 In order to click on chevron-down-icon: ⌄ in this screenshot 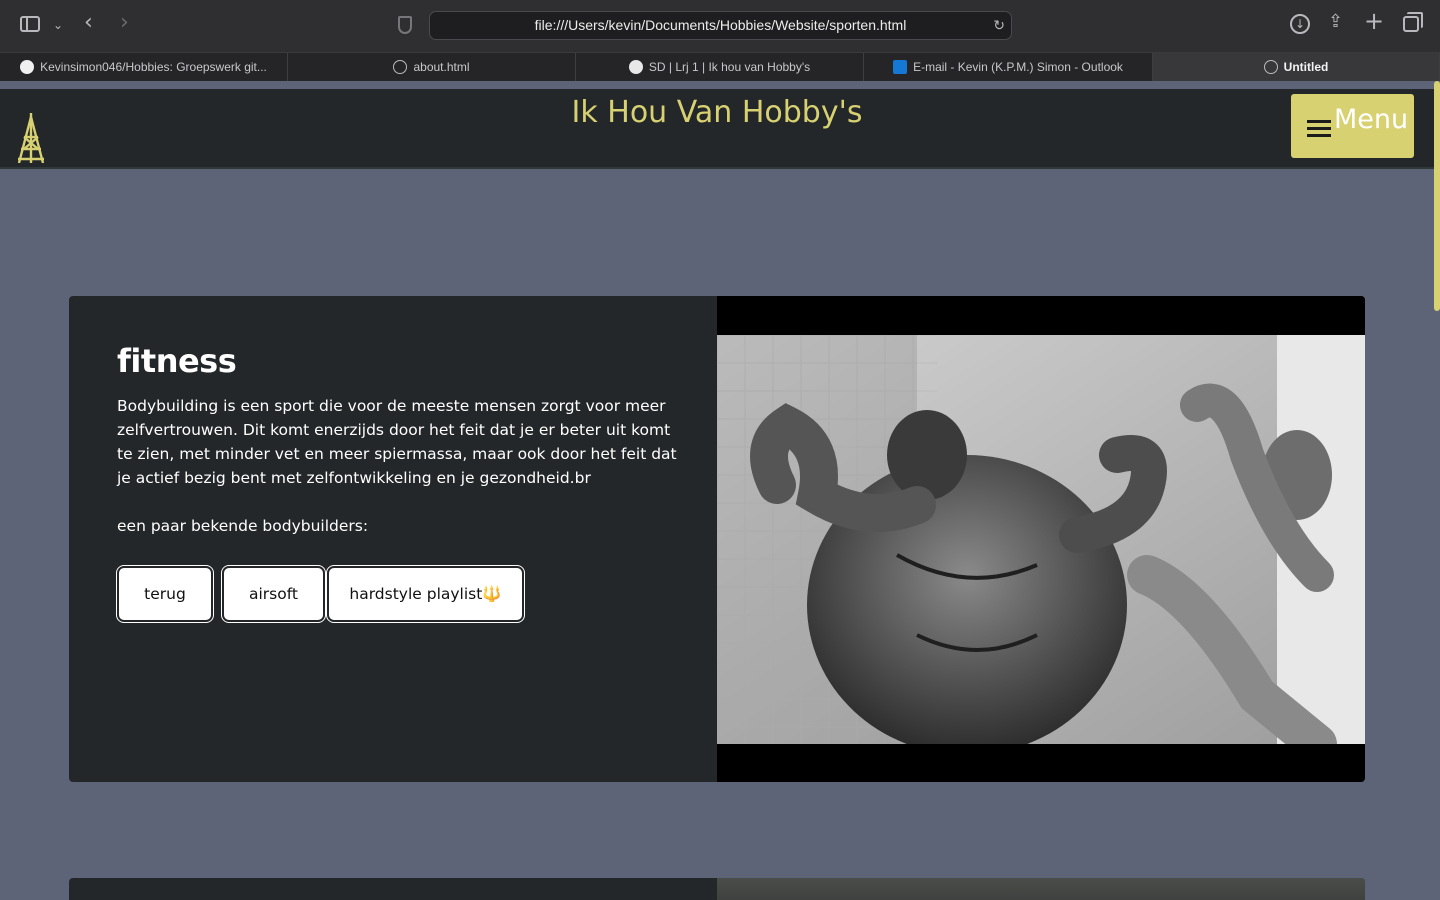, I will do `click(58, 25)`.